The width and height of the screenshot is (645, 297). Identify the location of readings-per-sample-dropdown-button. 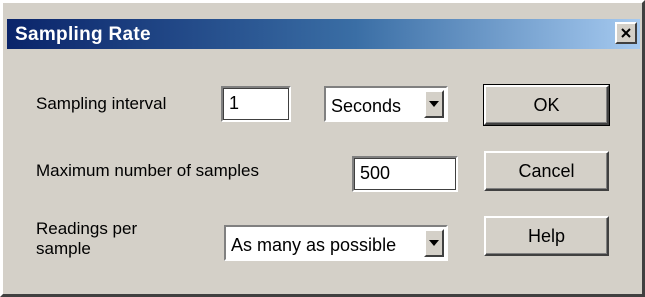
(434, 243).